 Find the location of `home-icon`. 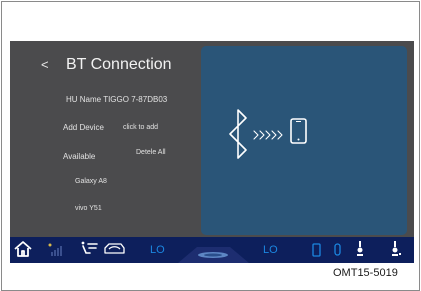

home-icon is located at coordinates (23, 249).